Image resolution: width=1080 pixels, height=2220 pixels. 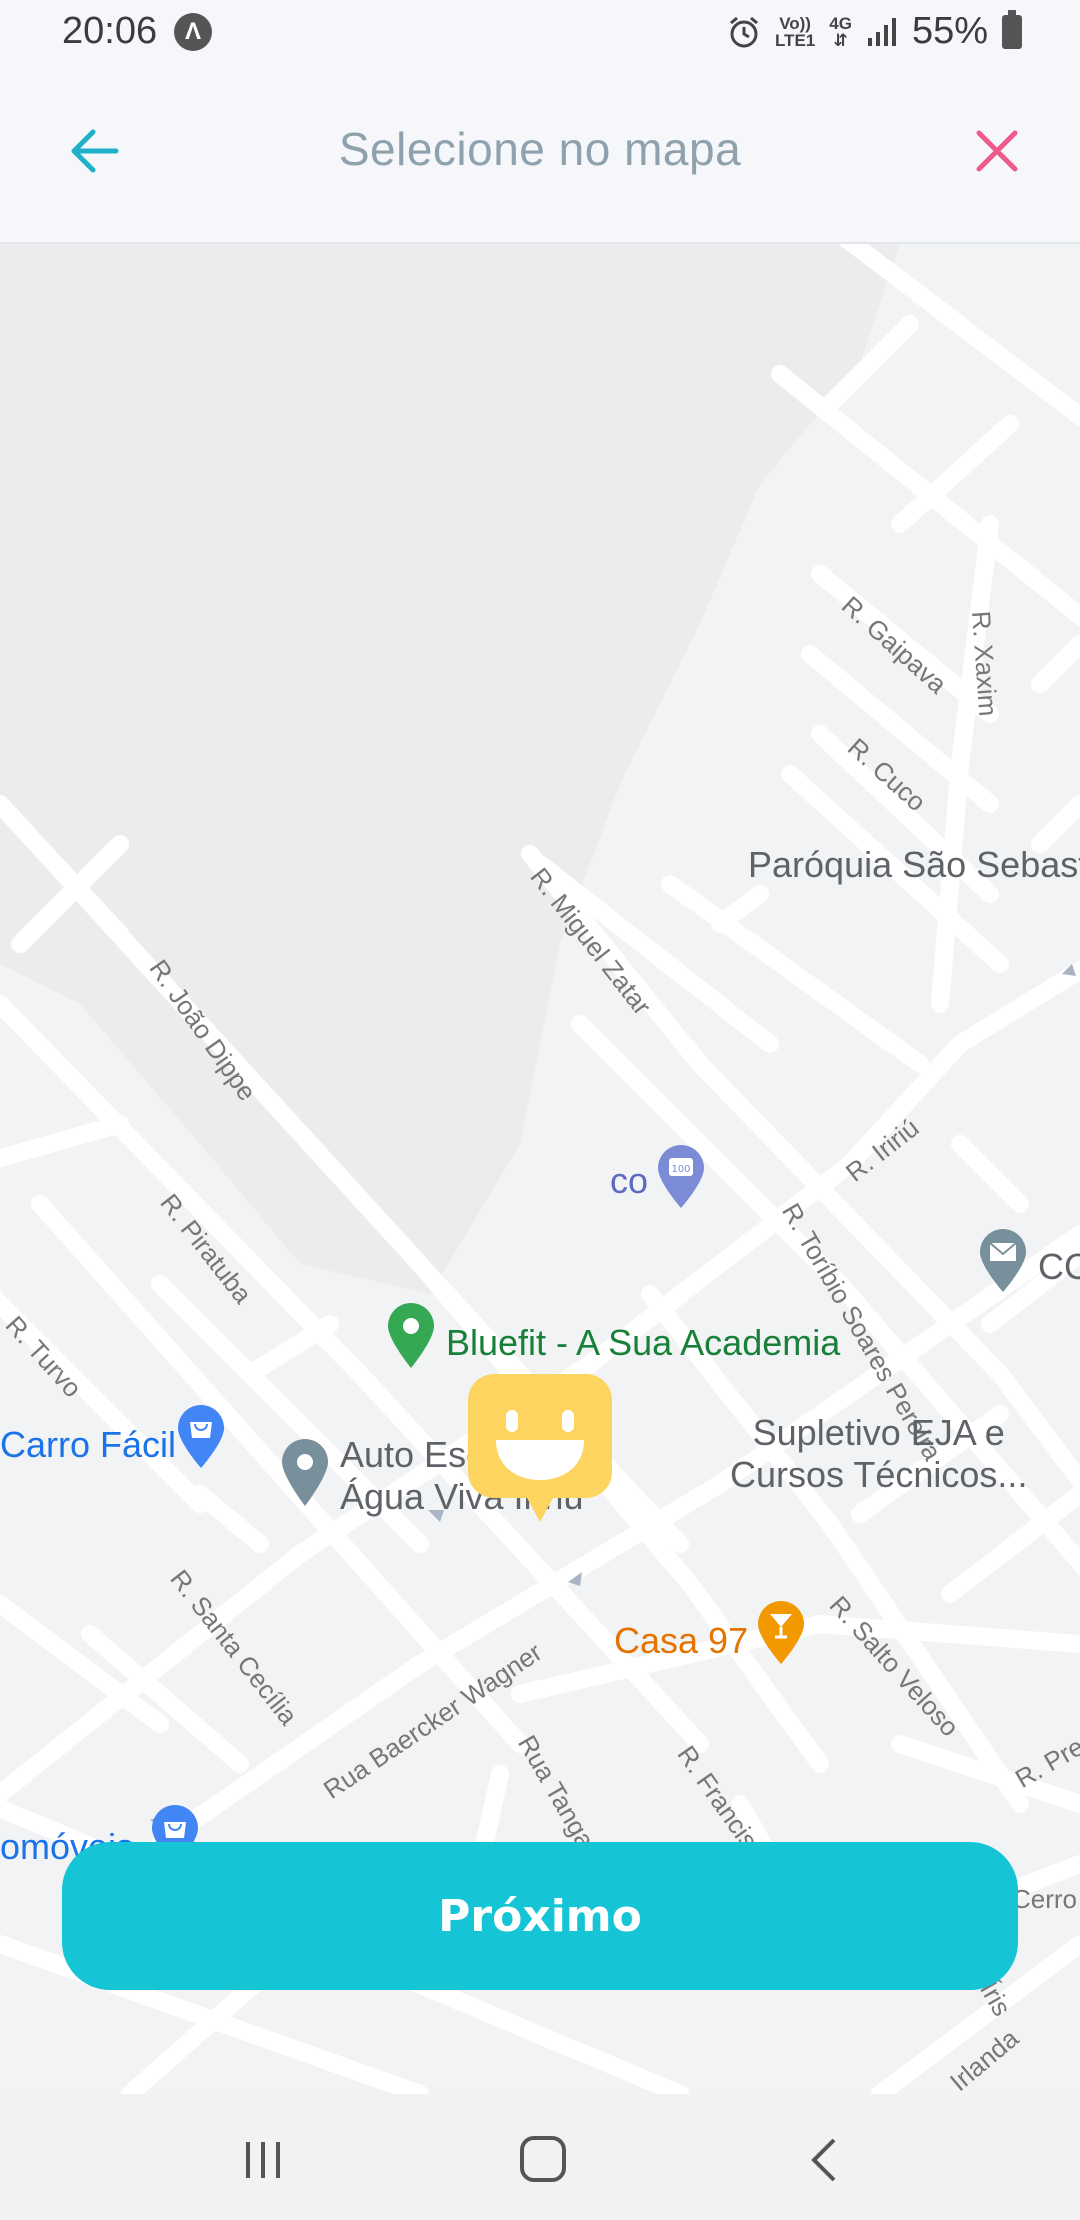 I want to click on recent-apps-icon, so click(x=263, y=2160).